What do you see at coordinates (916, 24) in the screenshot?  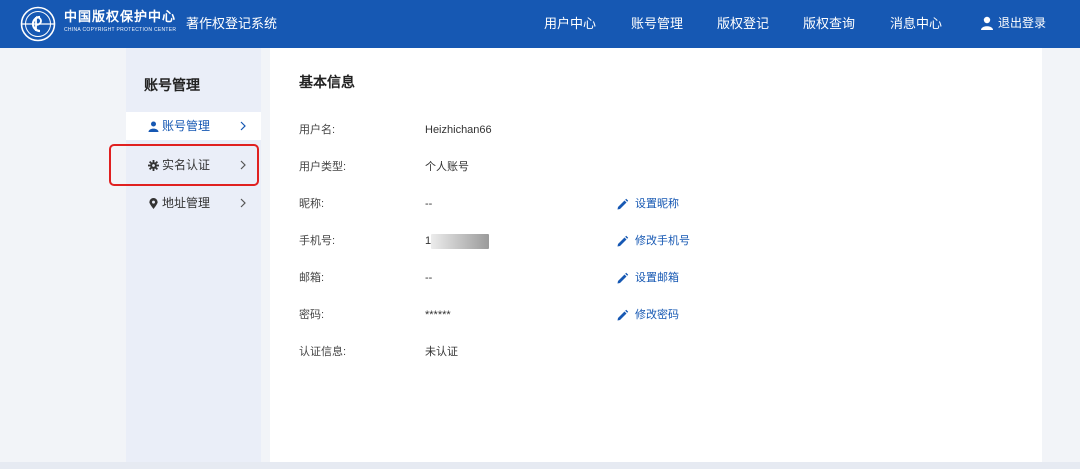 I see `nav-message-center: 消息中心` at bounding box center [916, 24].